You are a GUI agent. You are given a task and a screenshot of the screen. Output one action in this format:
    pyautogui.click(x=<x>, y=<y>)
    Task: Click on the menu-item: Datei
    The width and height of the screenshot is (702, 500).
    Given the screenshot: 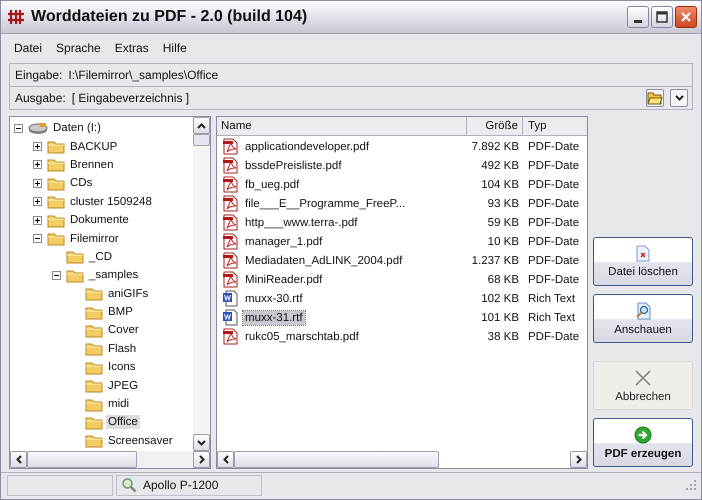 What is the action you would take?
    pyautogui.click(x=28, y=48)
    